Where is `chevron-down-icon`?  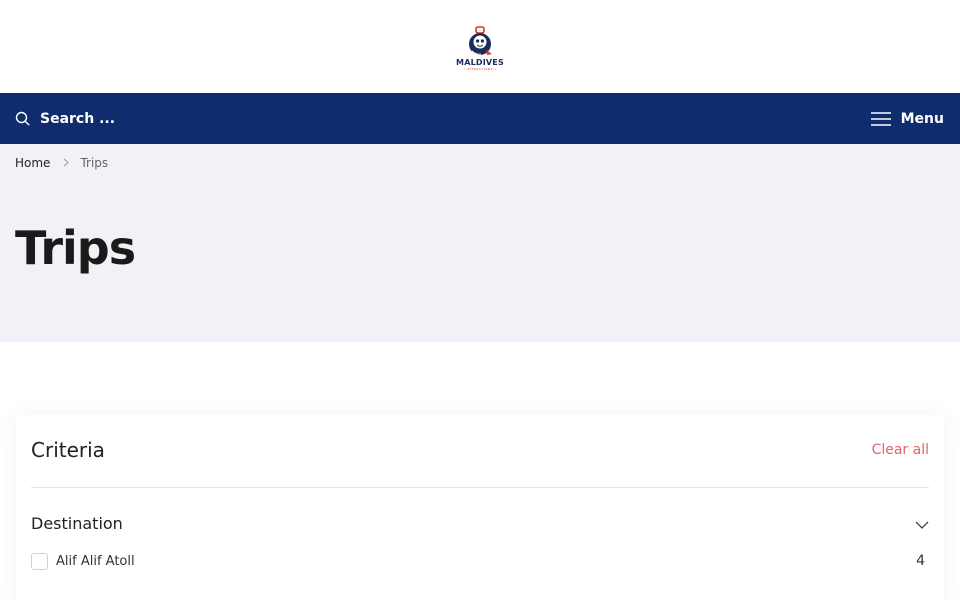
chevron-down-icon is located at coordinates (922, 523).